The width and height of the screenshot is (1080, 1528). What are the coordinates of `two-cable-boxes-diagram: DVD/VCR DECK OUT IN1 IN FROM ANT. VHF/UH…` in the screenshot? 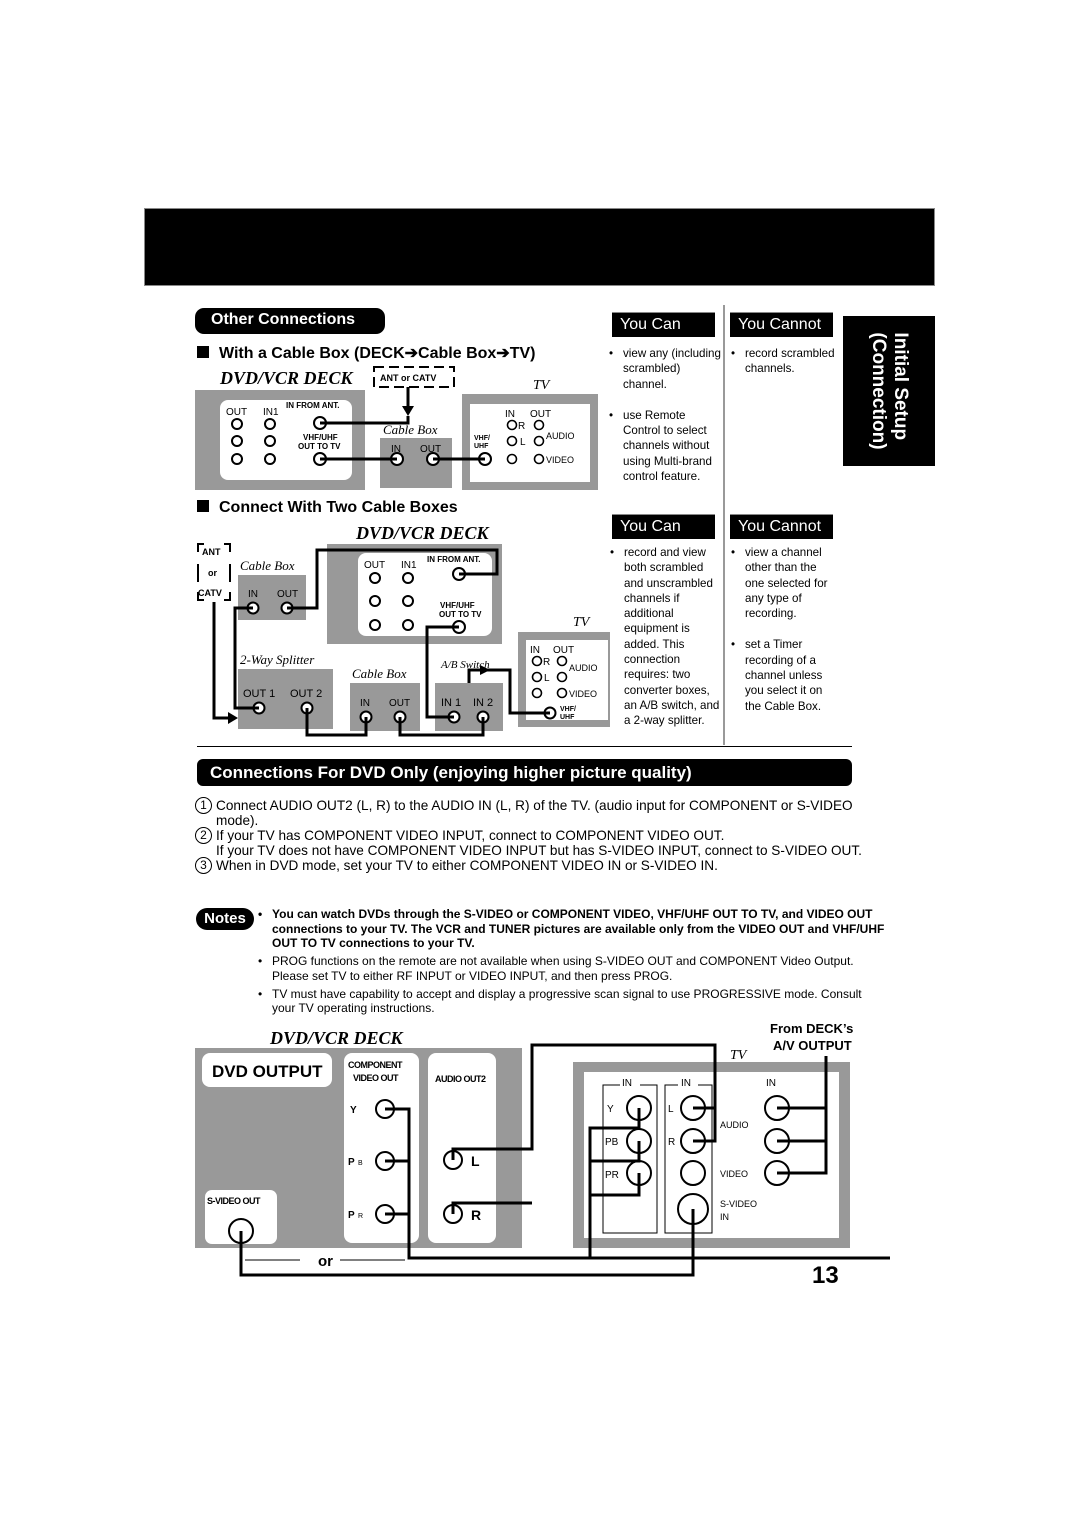 It's located at (403, 630).